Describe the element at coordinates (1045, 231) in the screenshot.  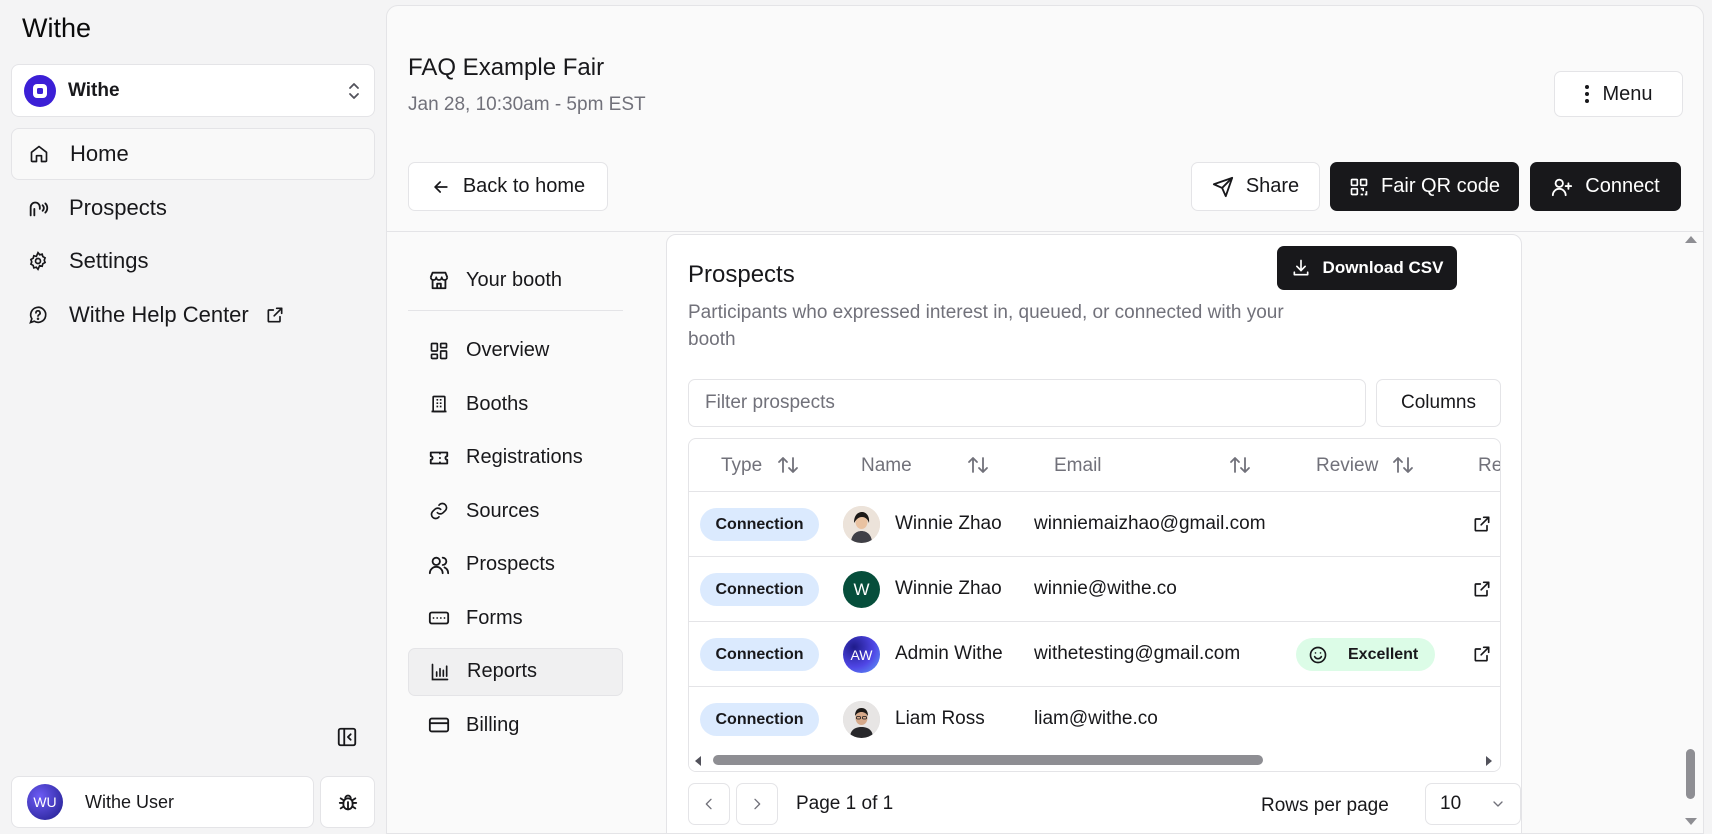
I see `header-divider` at that location.